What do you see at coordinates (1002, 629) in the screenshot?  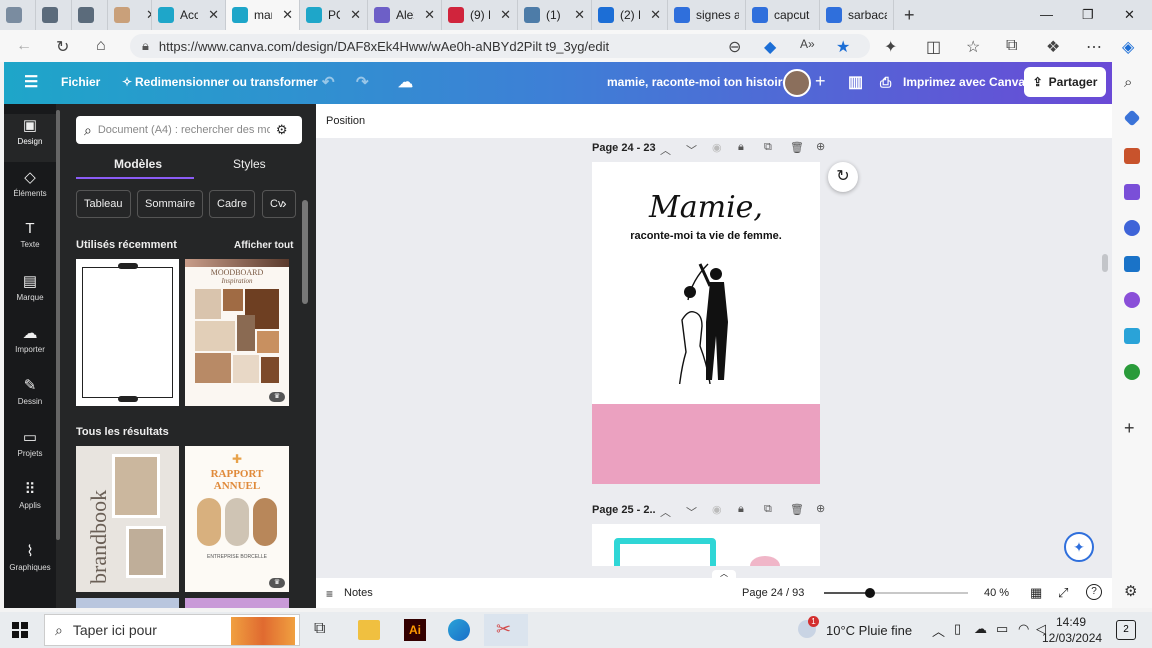 I see `battery-icon: ▭` at bounding box center [1002, 629].